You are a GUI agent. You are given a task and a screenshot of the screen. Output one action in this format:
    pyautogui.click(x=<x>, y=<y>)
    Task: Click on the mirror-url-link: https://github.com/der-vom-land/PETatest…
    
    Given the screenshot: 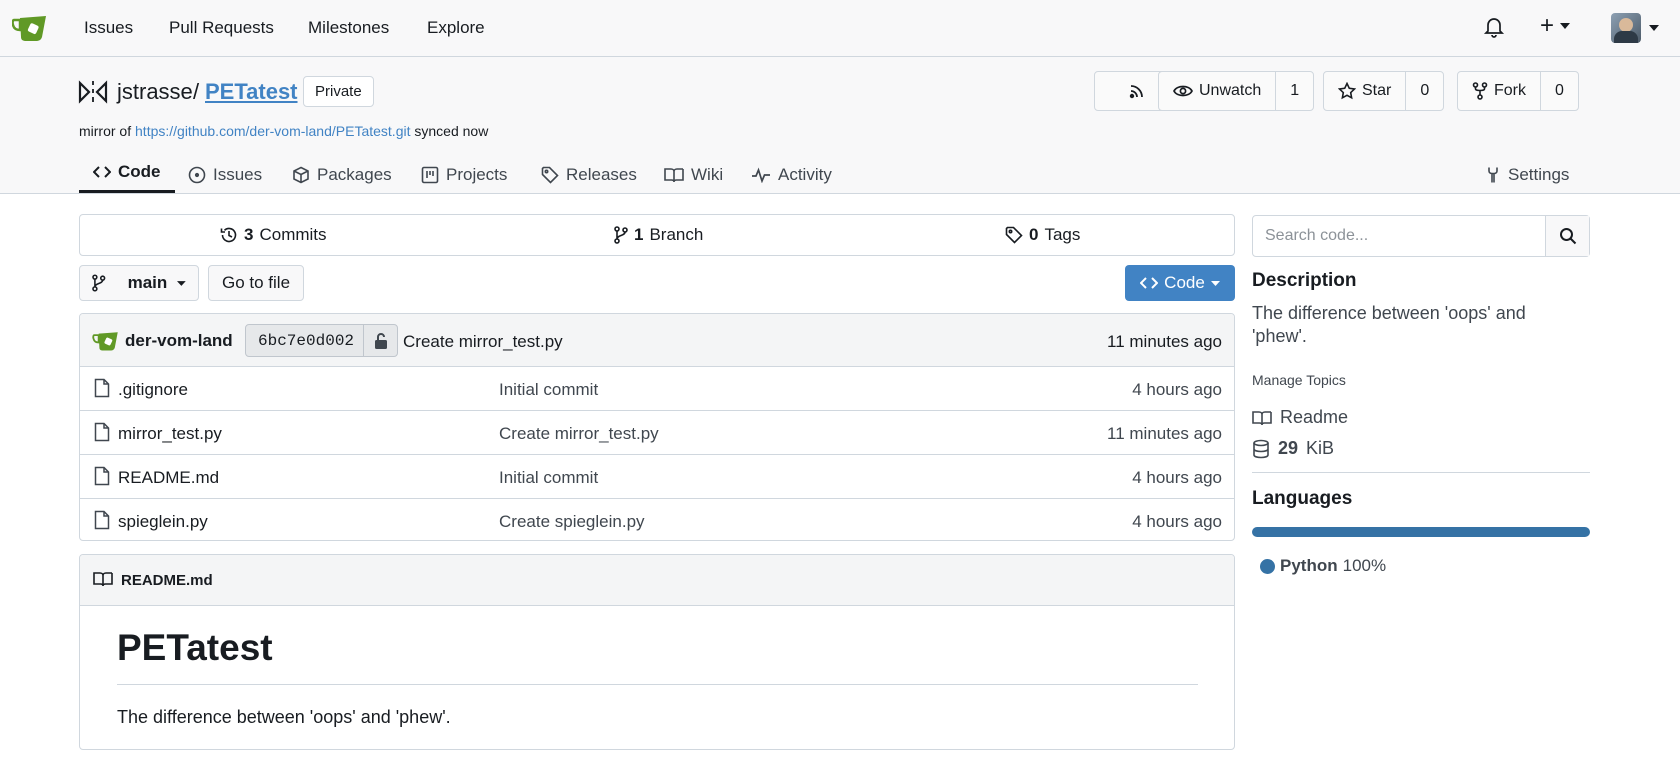 What is the action you would take?
    pyautogui.click(x=272, y=131)
    